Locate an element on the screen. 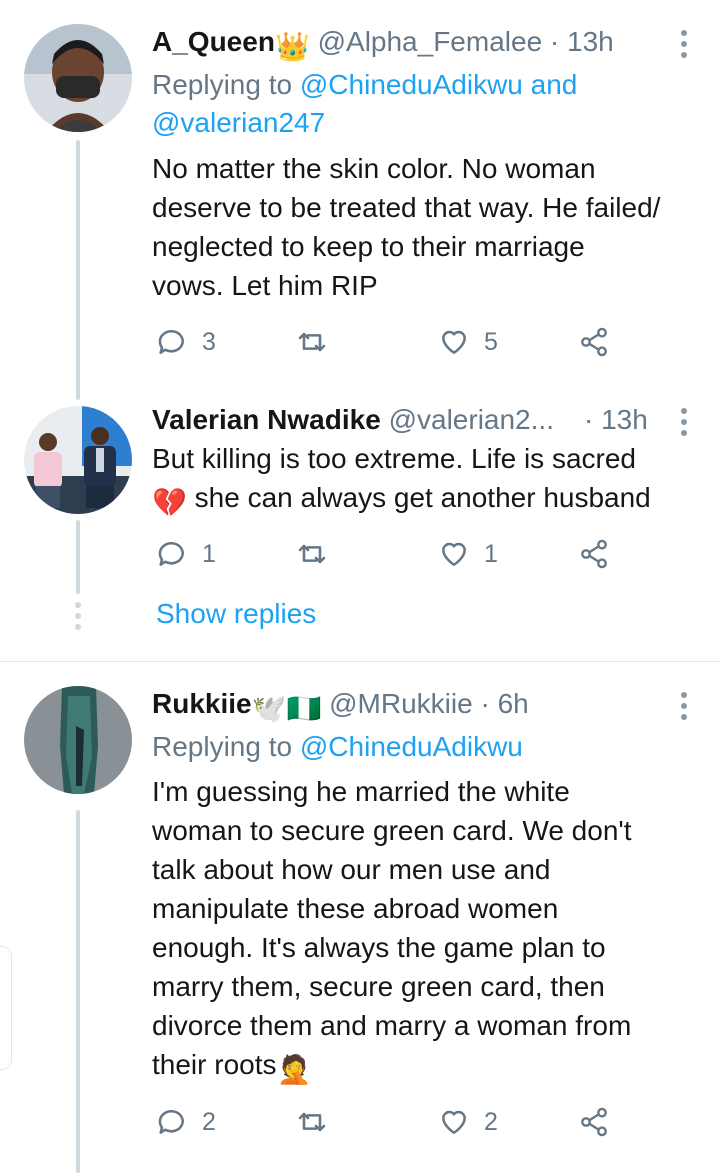 Image resolution: width=720 pixels, height=1173 pixels. text-line: manipulate these abroad women is located at coordinates (355, 908).